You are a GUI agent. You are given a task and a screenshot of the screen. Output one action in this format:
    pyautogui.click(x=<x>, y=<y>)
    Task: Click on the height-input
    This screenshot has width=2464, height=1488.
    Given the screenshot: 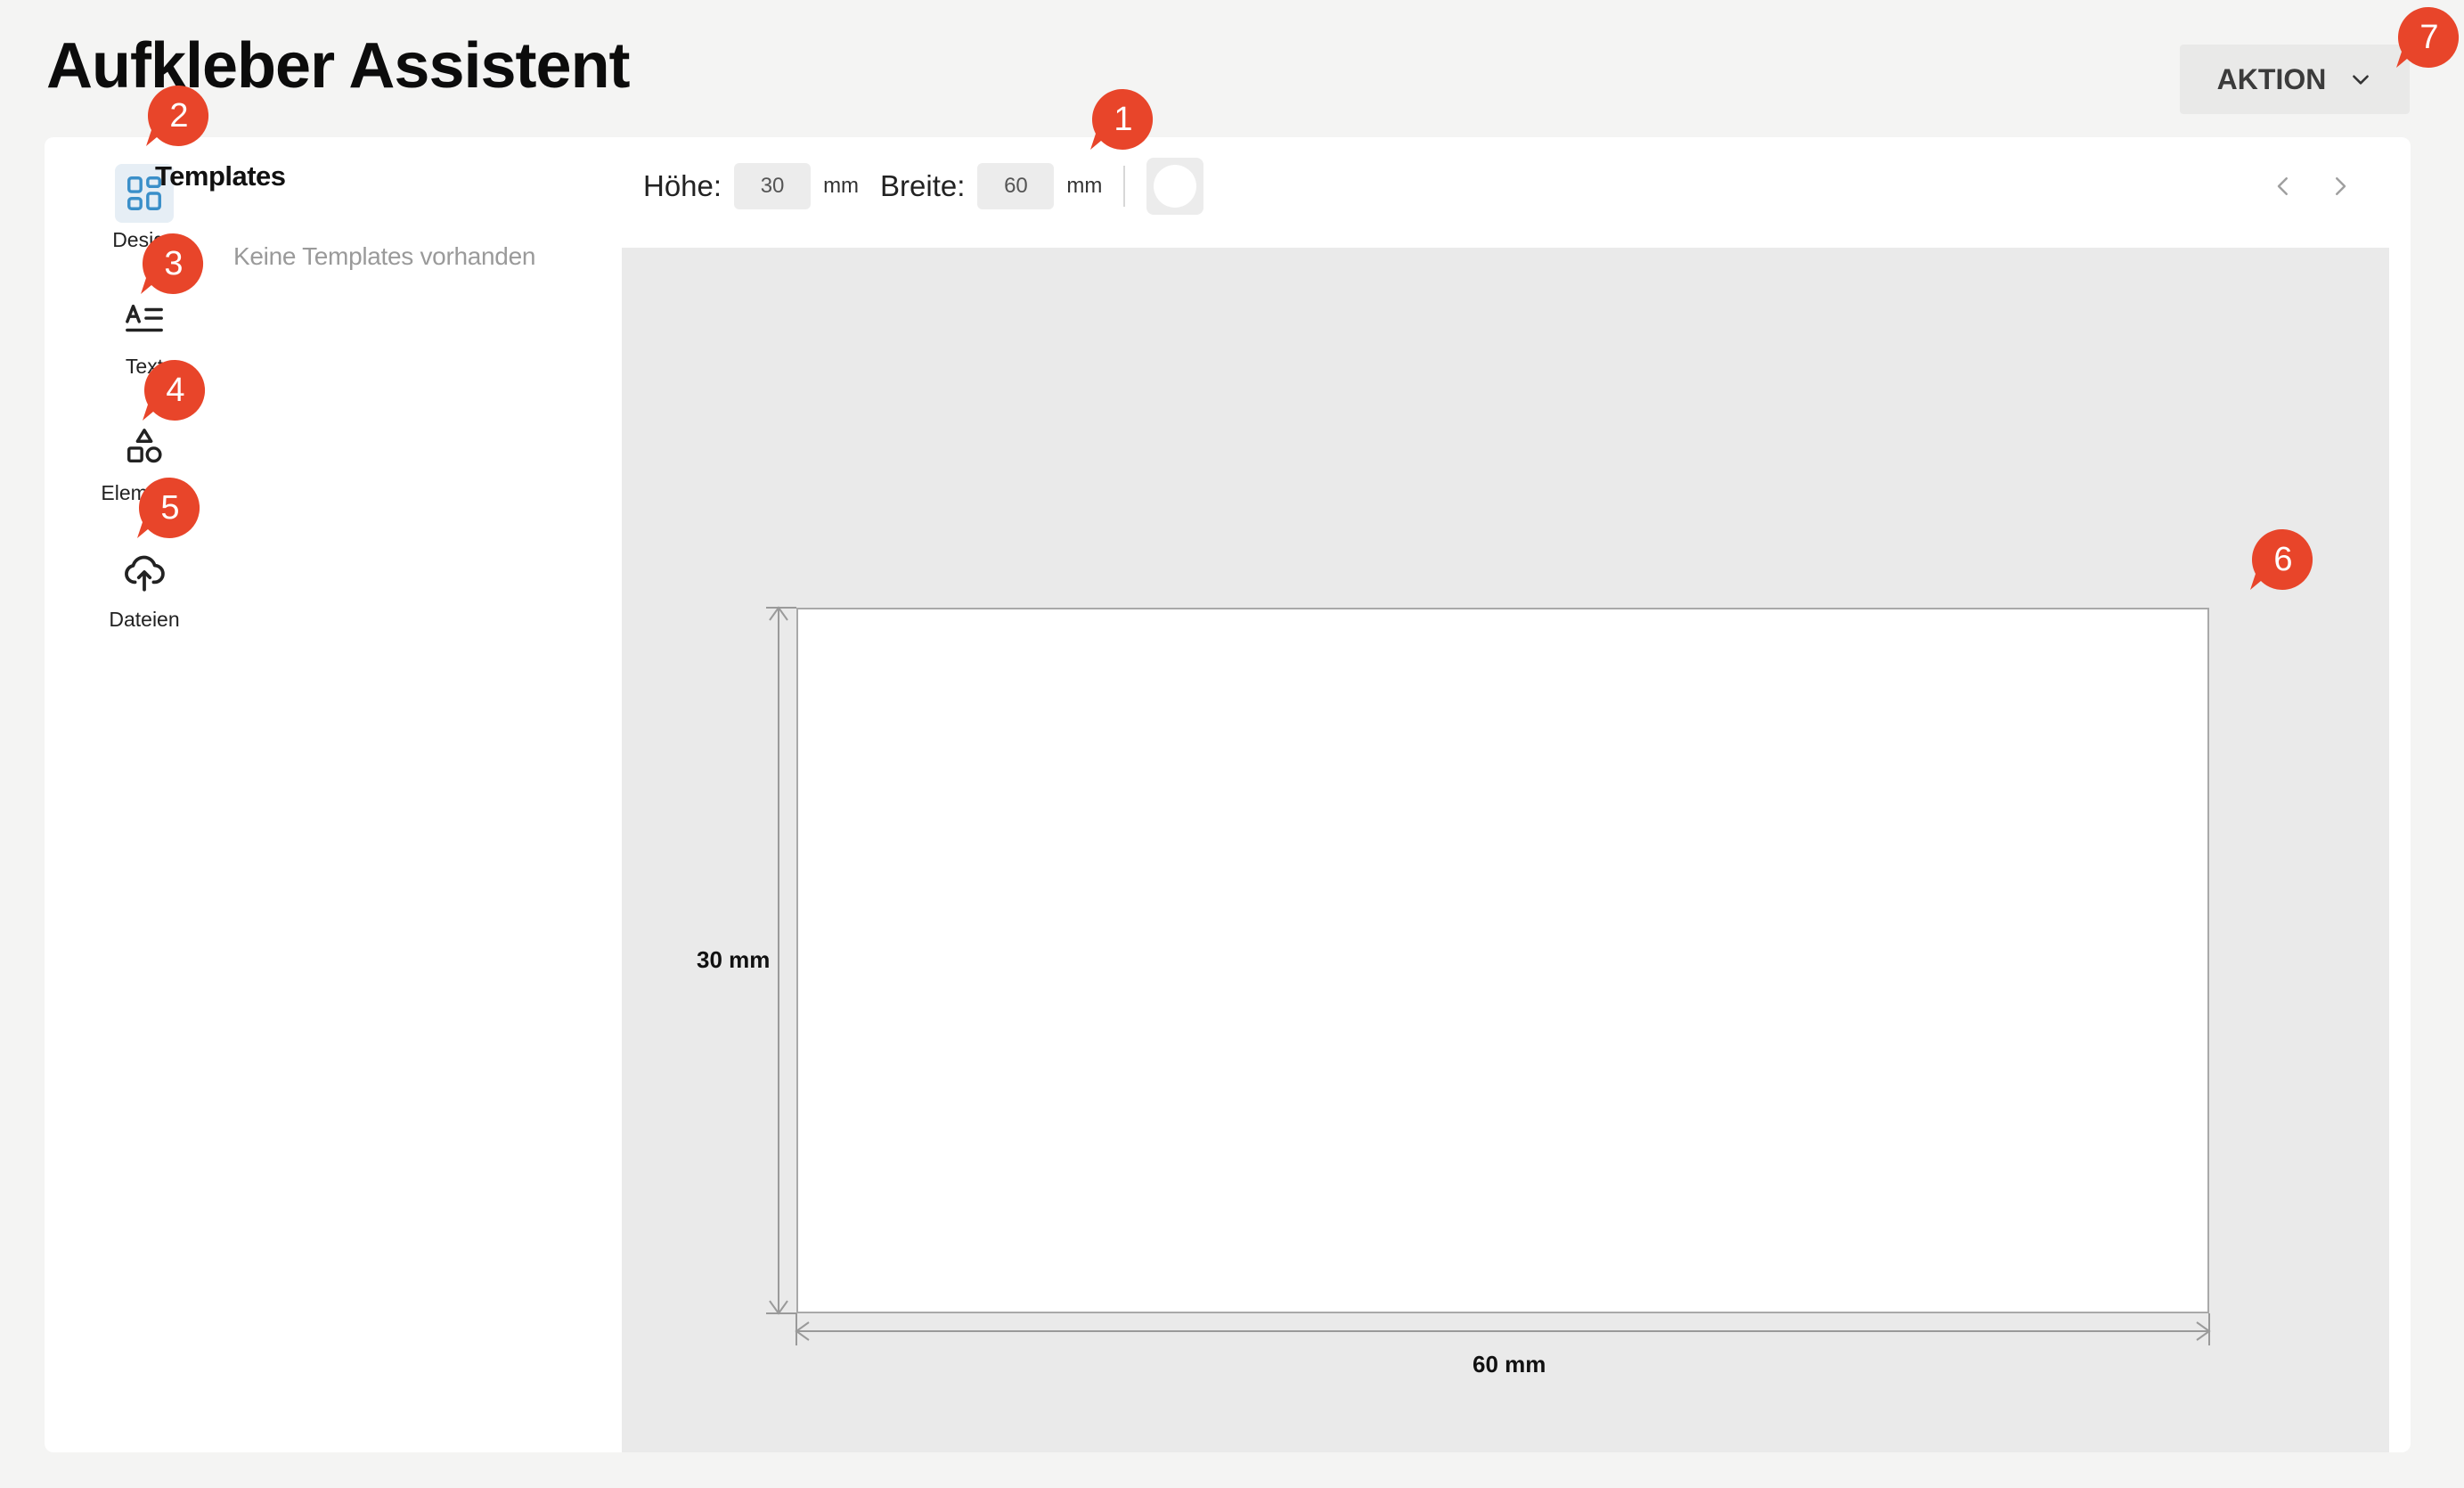 What is the action you would take?
    pyautogui.click(x=773, y=186)
    